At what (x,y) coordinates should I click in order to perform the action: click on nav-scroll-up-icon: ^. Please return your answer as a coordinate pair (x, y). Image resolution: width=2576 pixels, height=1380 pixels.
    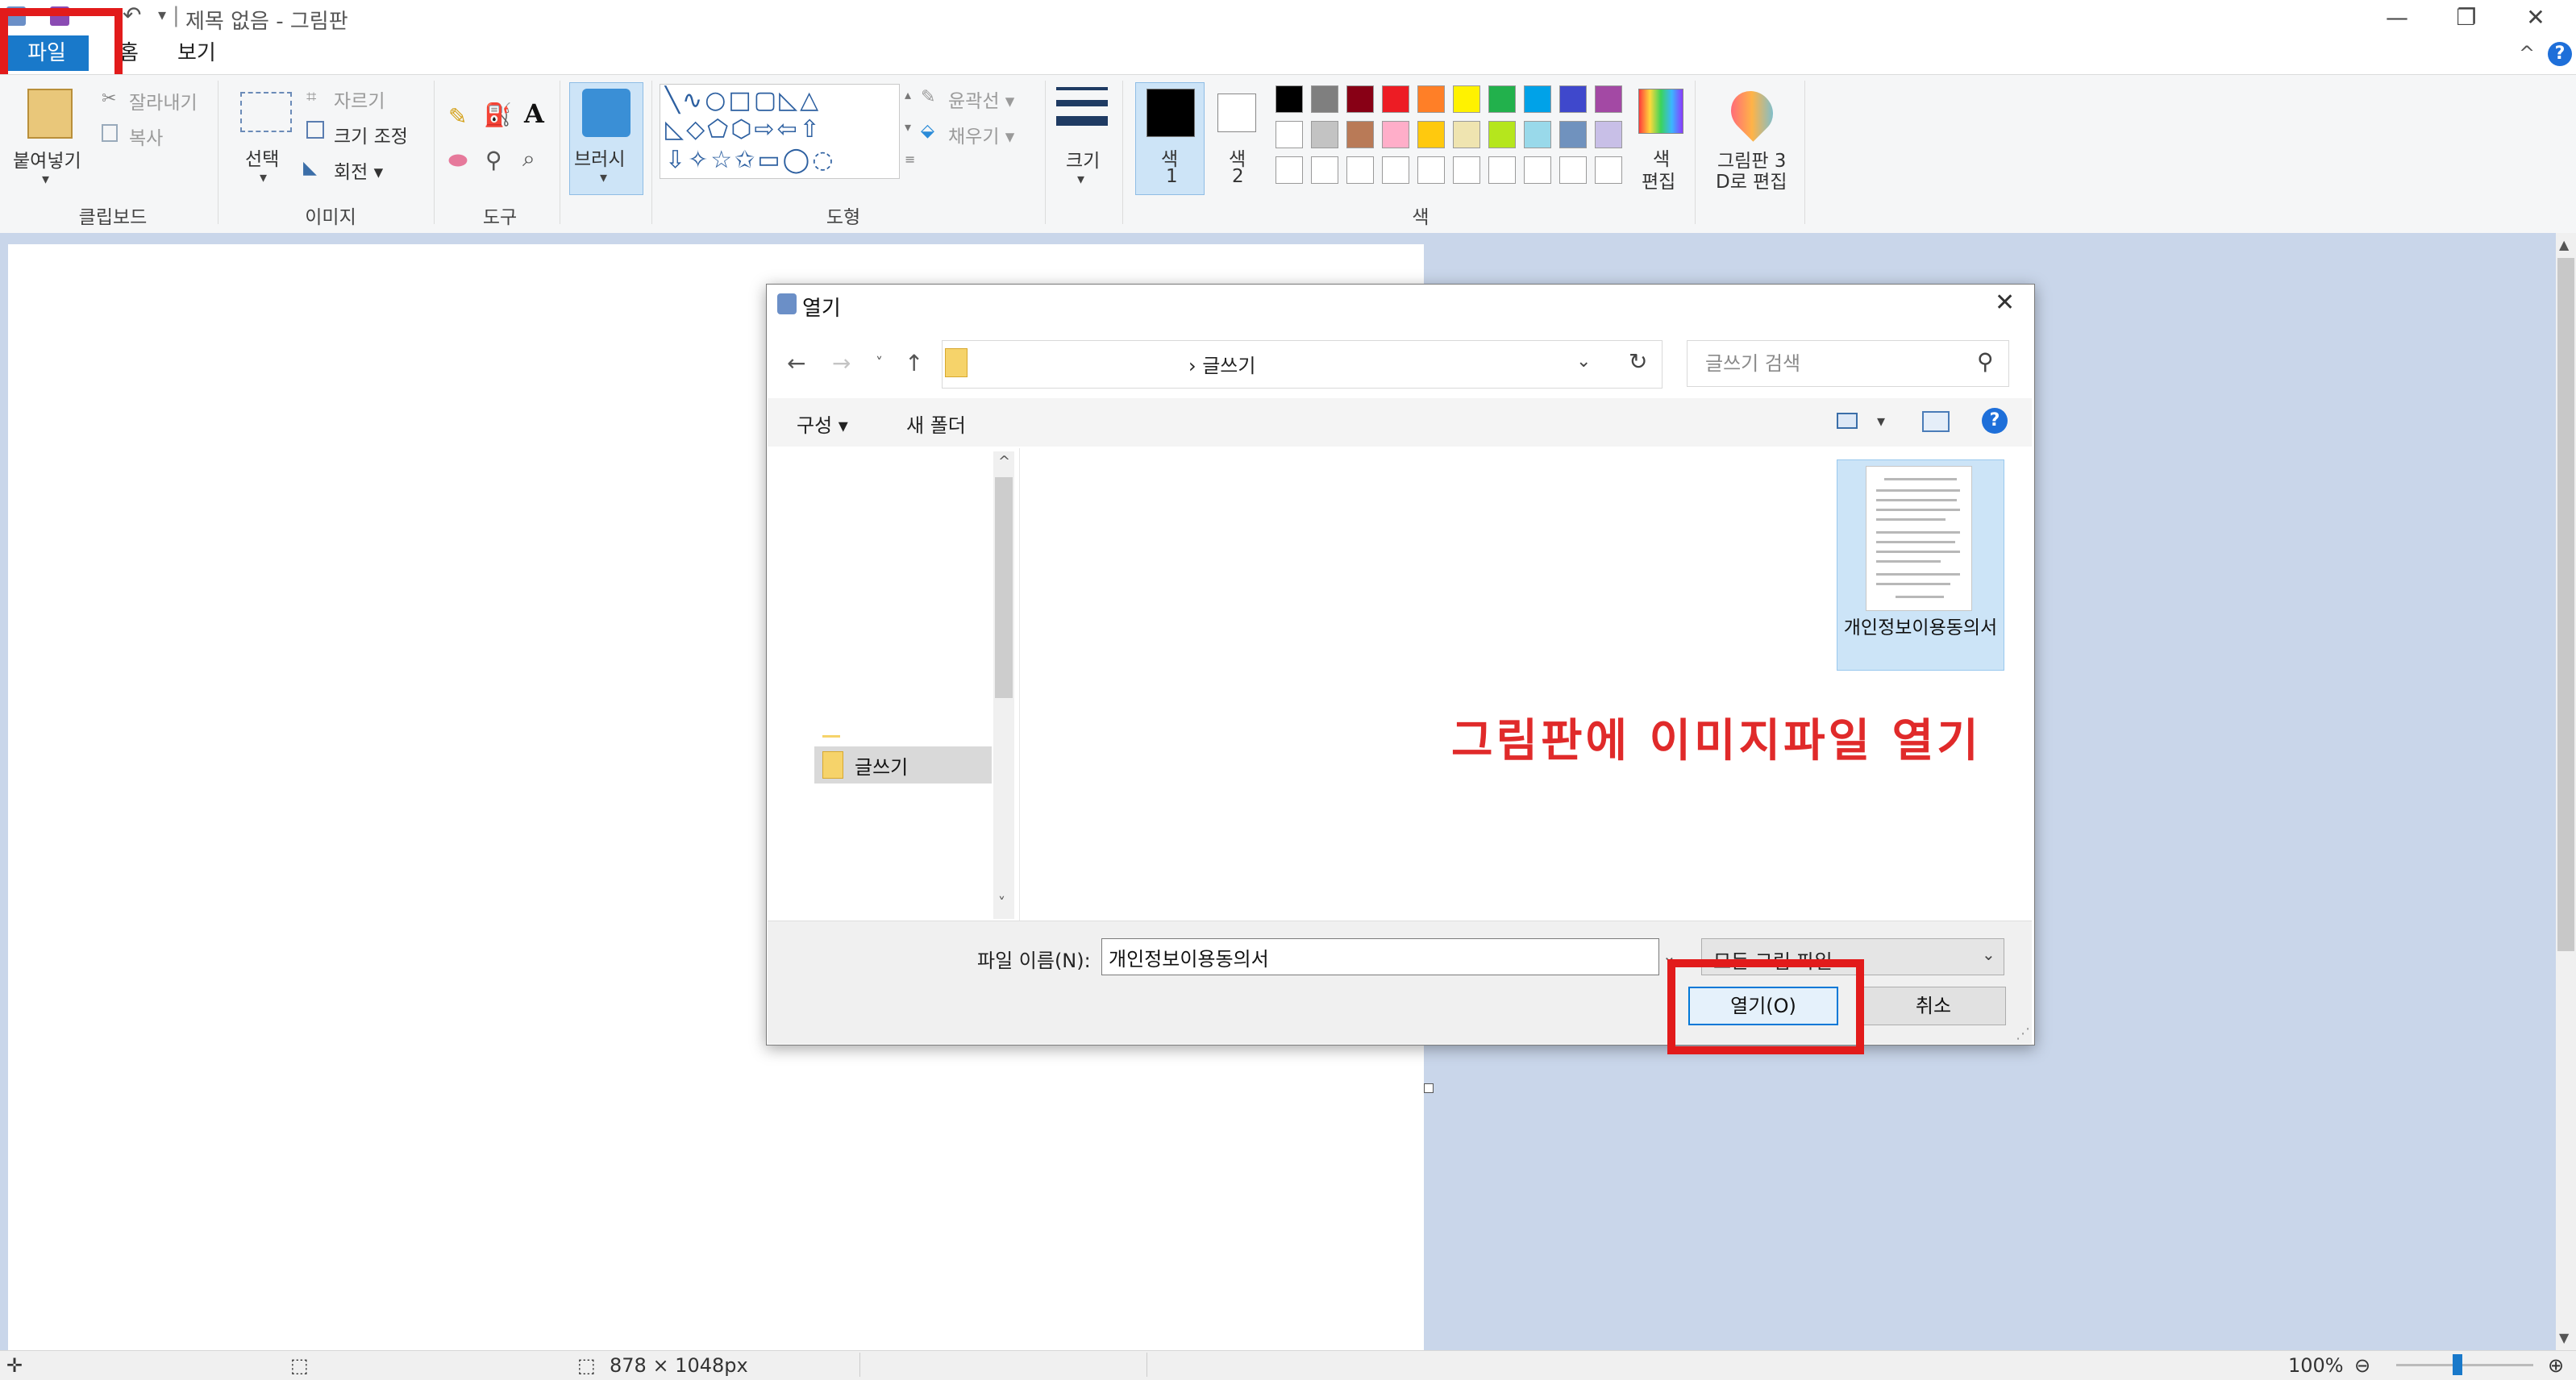
    Looking at the image, I should click on (1004, 462).